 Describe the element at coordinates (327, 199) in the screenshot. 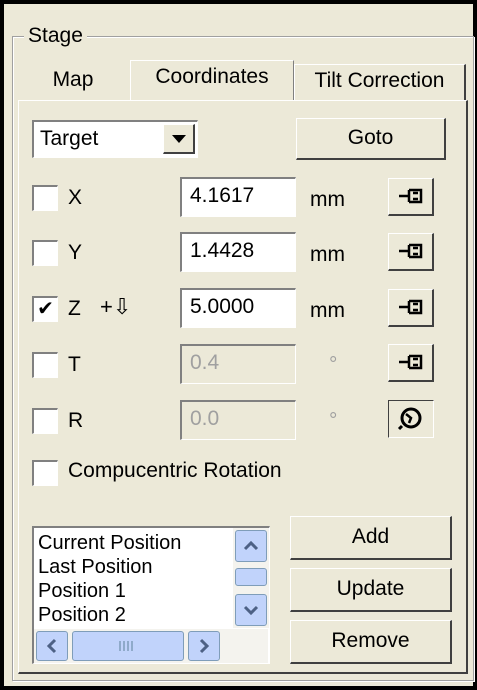

I see `x-unit: mm` at that location.